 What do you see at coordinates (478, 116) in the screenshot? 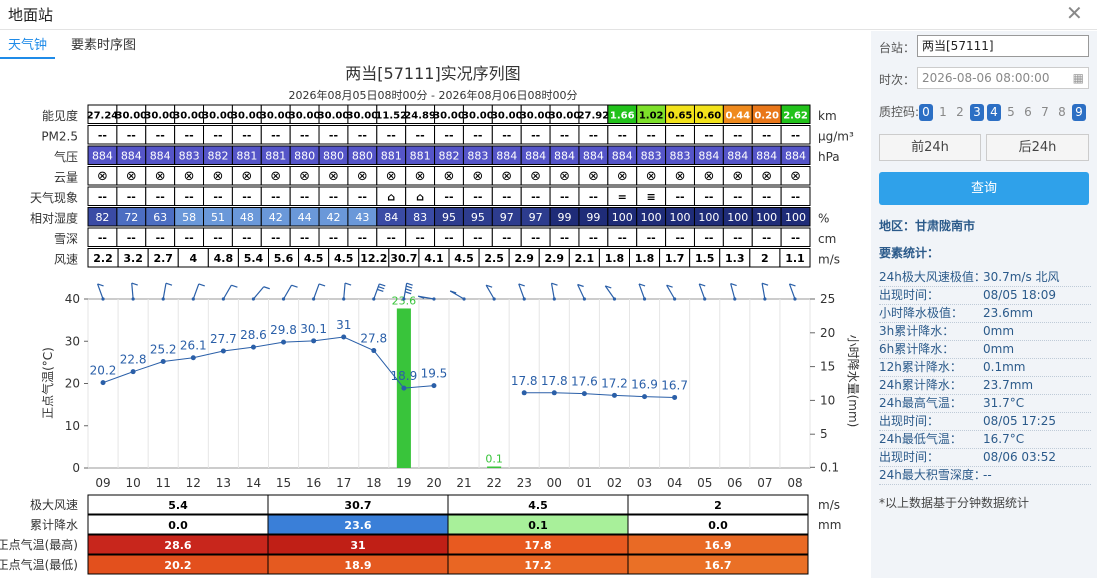
I see `table-cell-value: 30.00` at bounding box center [478, 116].